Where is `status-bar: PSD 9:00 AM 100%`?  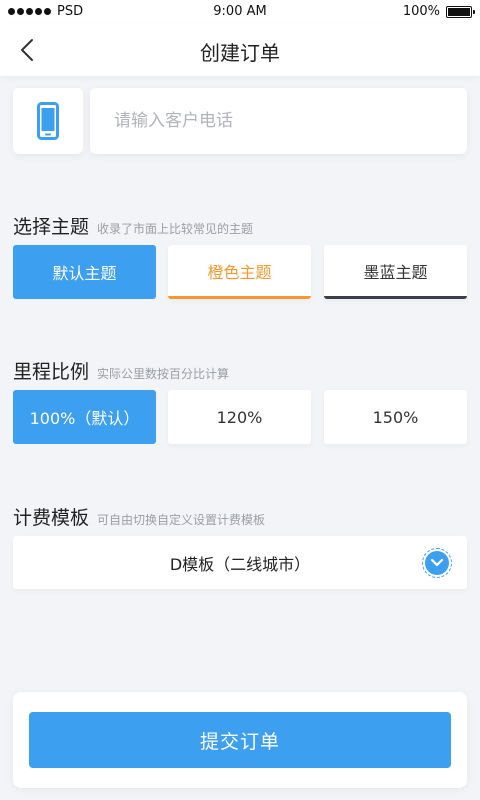 status-bar: PSD 9:00 AM 100% is located at coordinates (240, 12).